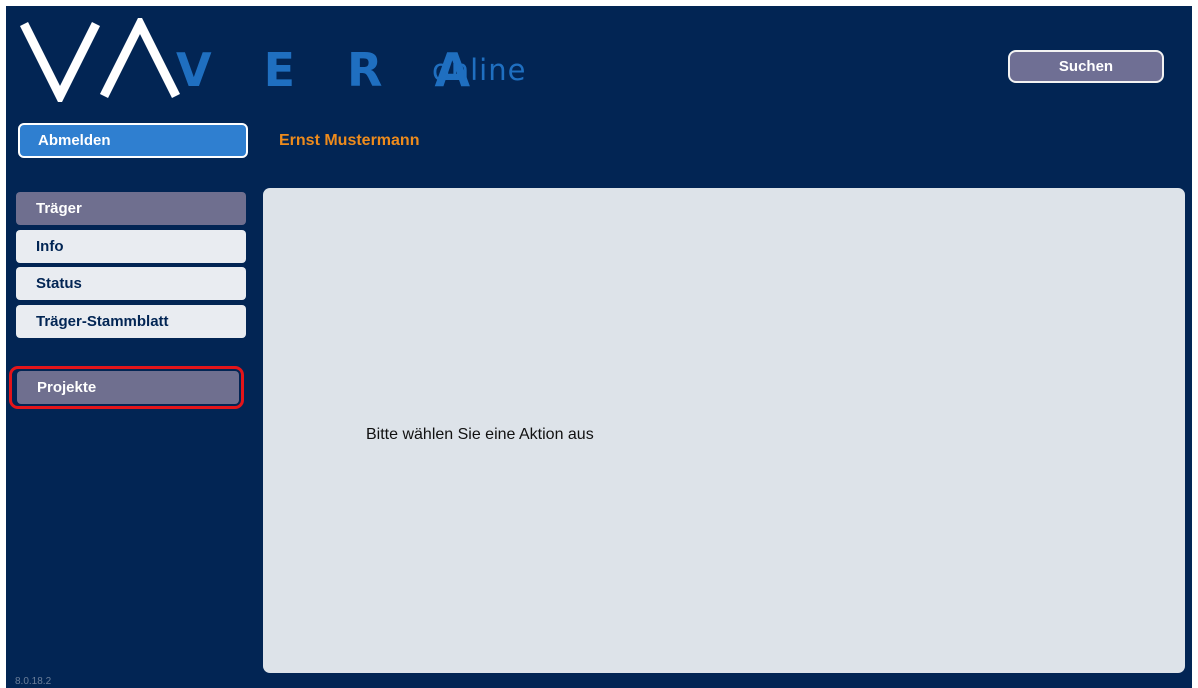  I want to click on sidebar-item-info: Info, so click(131, 246).